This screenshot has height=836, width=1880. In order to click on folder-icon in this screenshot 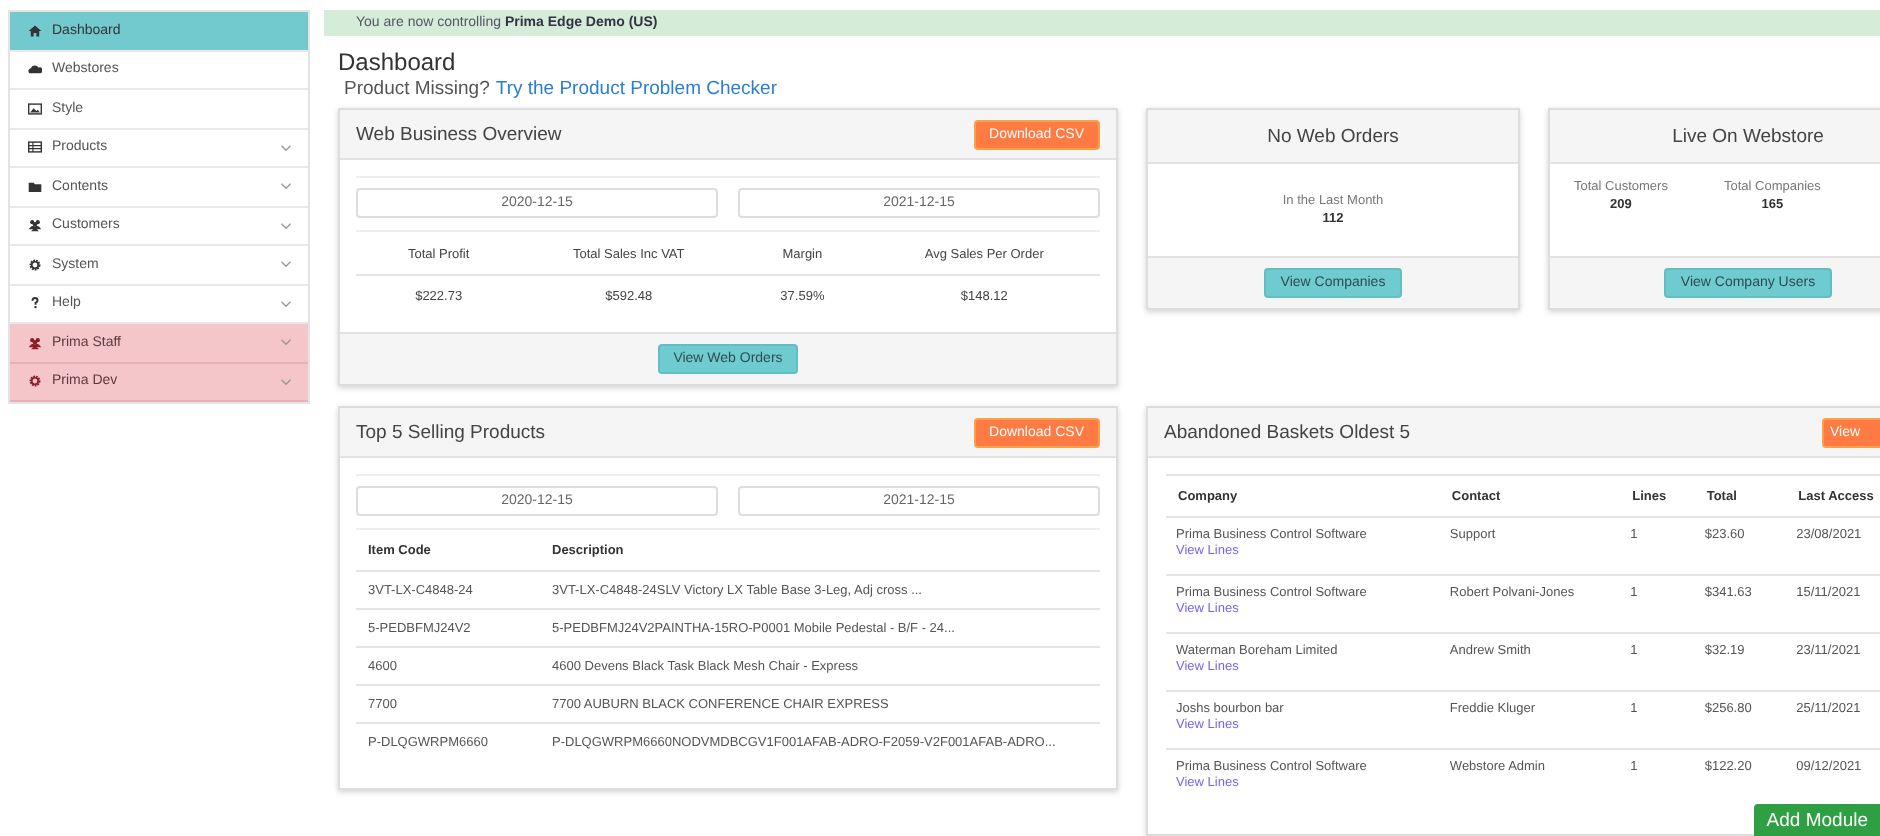, I will do `click(35, 186)`.